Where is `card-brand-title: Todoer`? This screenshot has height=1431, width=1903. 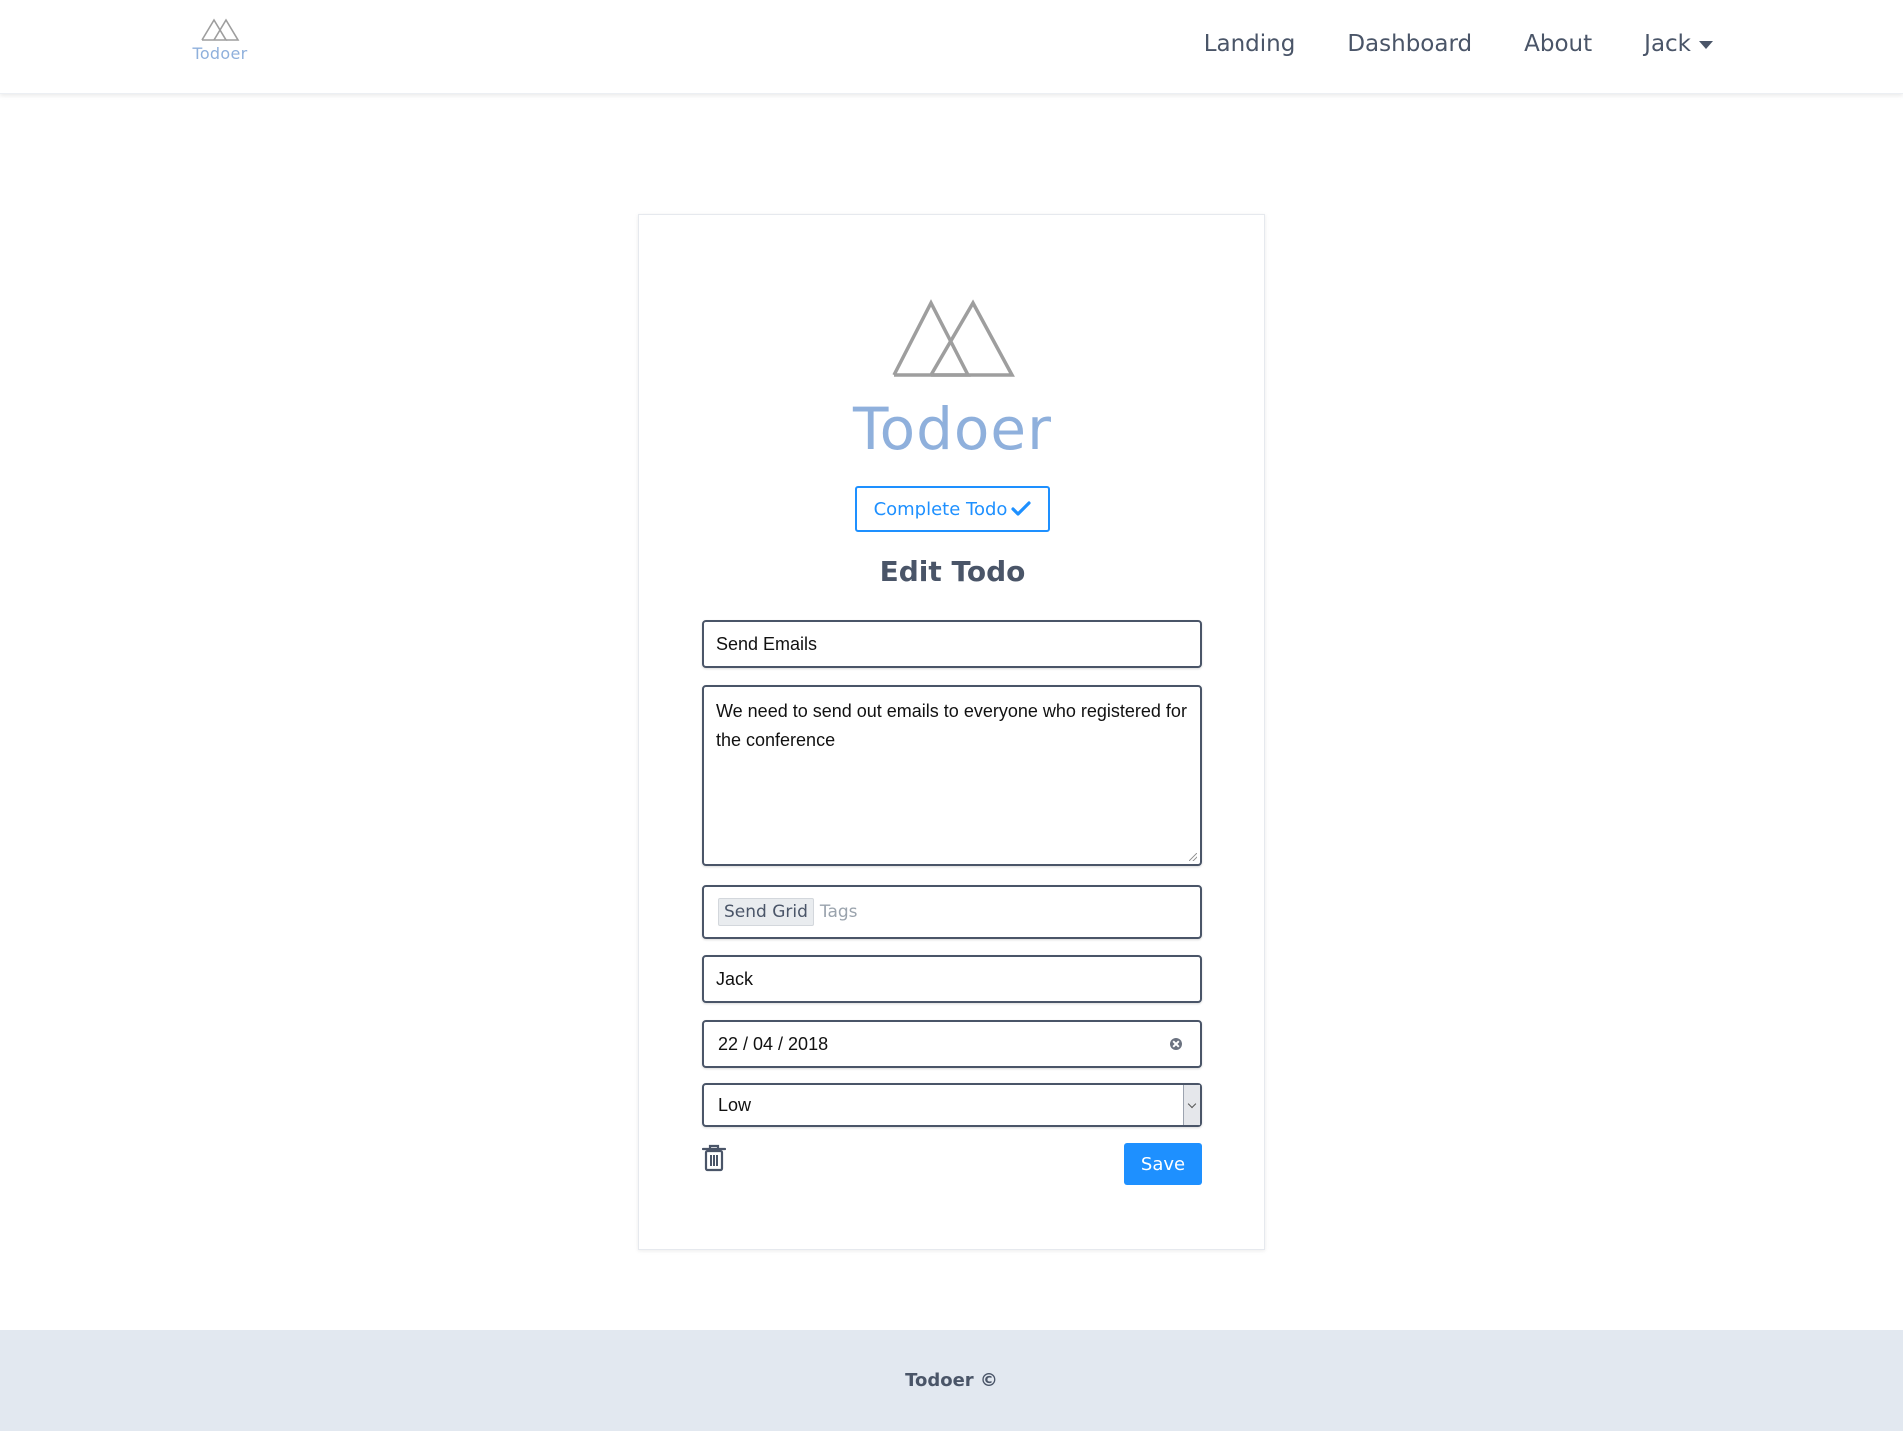
card-brand-title: Todoer is located at coordinates (952, 429).